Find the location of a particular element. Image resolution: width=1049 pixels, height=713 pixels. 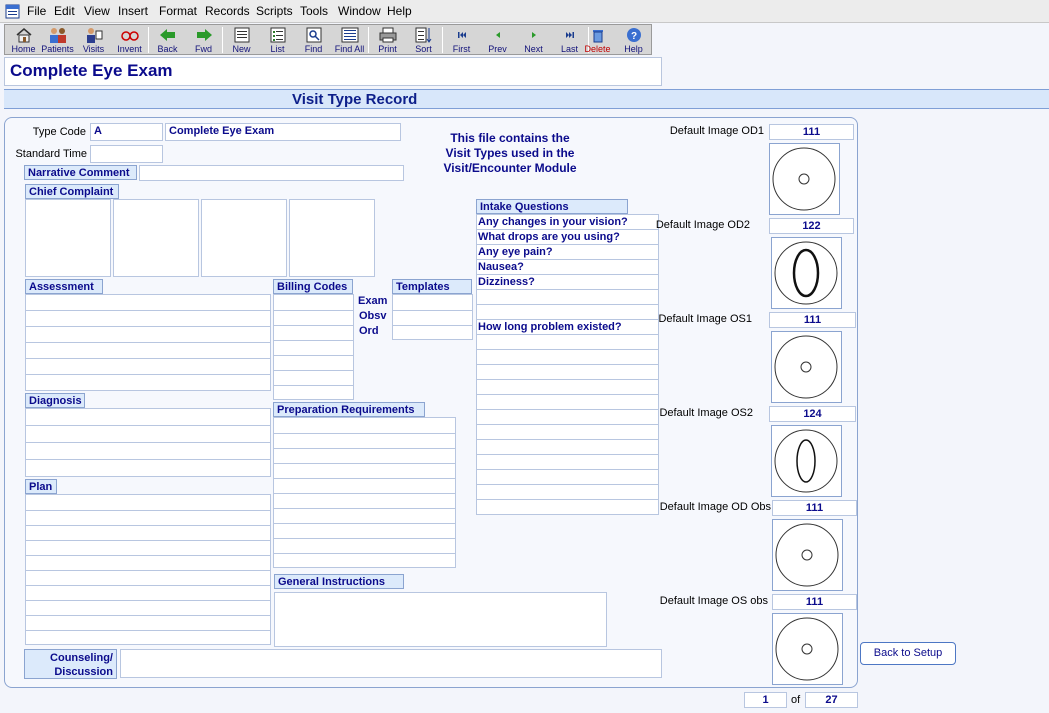

list-button: List is located at coordinates (277, 40).